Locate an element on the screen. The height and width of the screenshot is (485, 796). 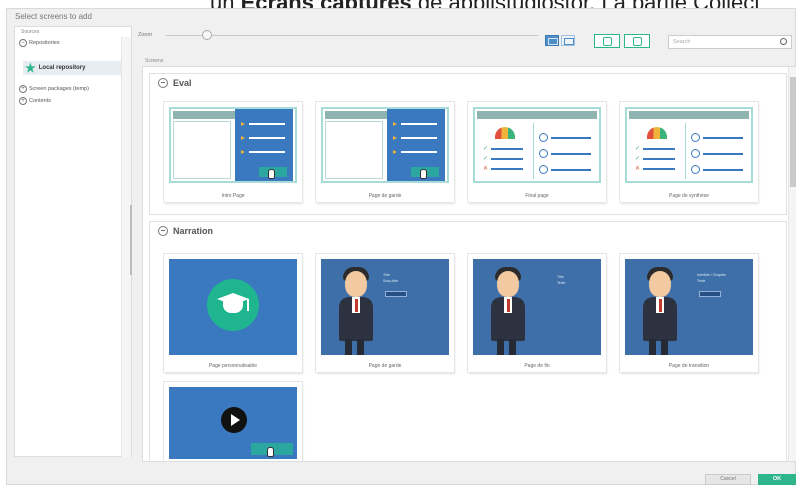
cap-base is located at coordinates (233, 307).